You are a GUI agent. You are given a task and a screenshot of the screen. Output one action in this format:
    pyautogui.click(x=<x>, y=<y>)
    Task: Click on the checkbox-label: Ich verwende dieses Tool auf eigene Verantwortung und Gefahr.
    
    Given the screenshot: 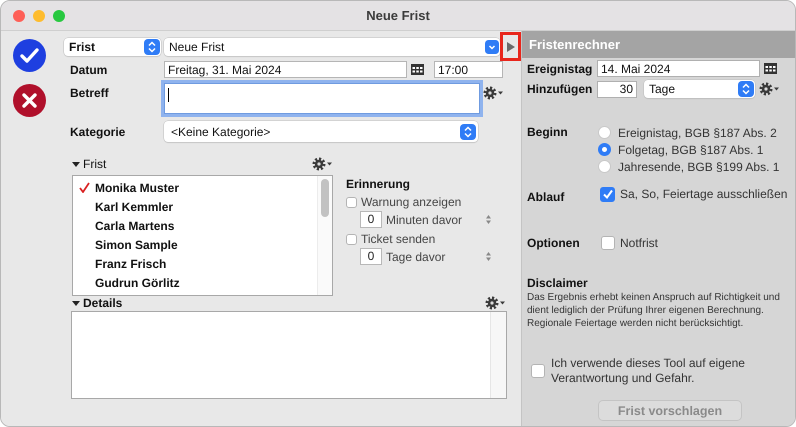 What is the action you would take?
    pyautogui.click(x=648, y=371)
    